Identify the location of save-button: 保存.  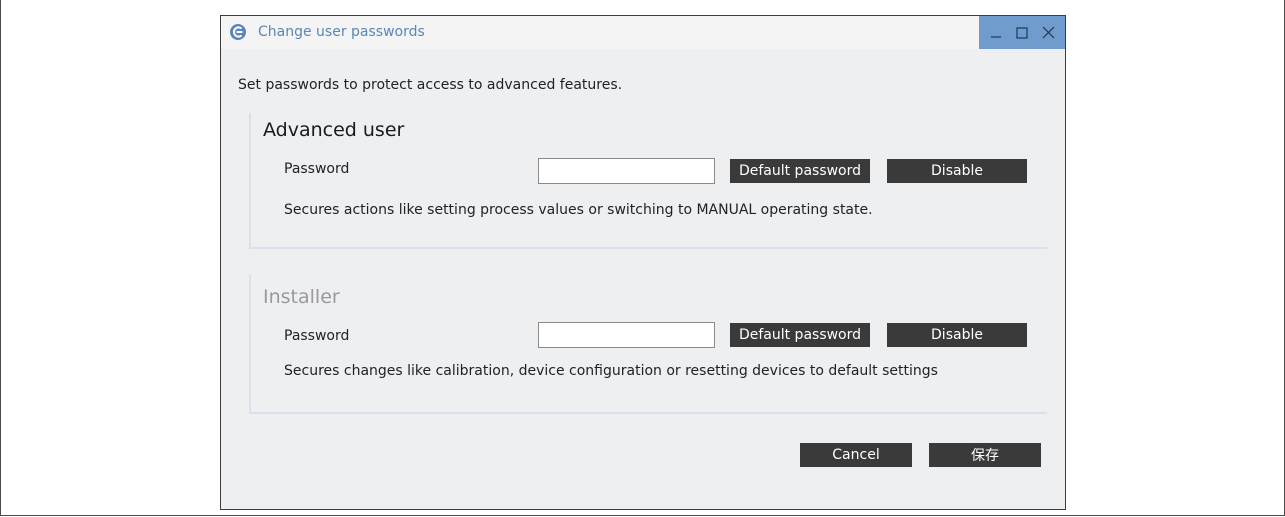
(985, 455).